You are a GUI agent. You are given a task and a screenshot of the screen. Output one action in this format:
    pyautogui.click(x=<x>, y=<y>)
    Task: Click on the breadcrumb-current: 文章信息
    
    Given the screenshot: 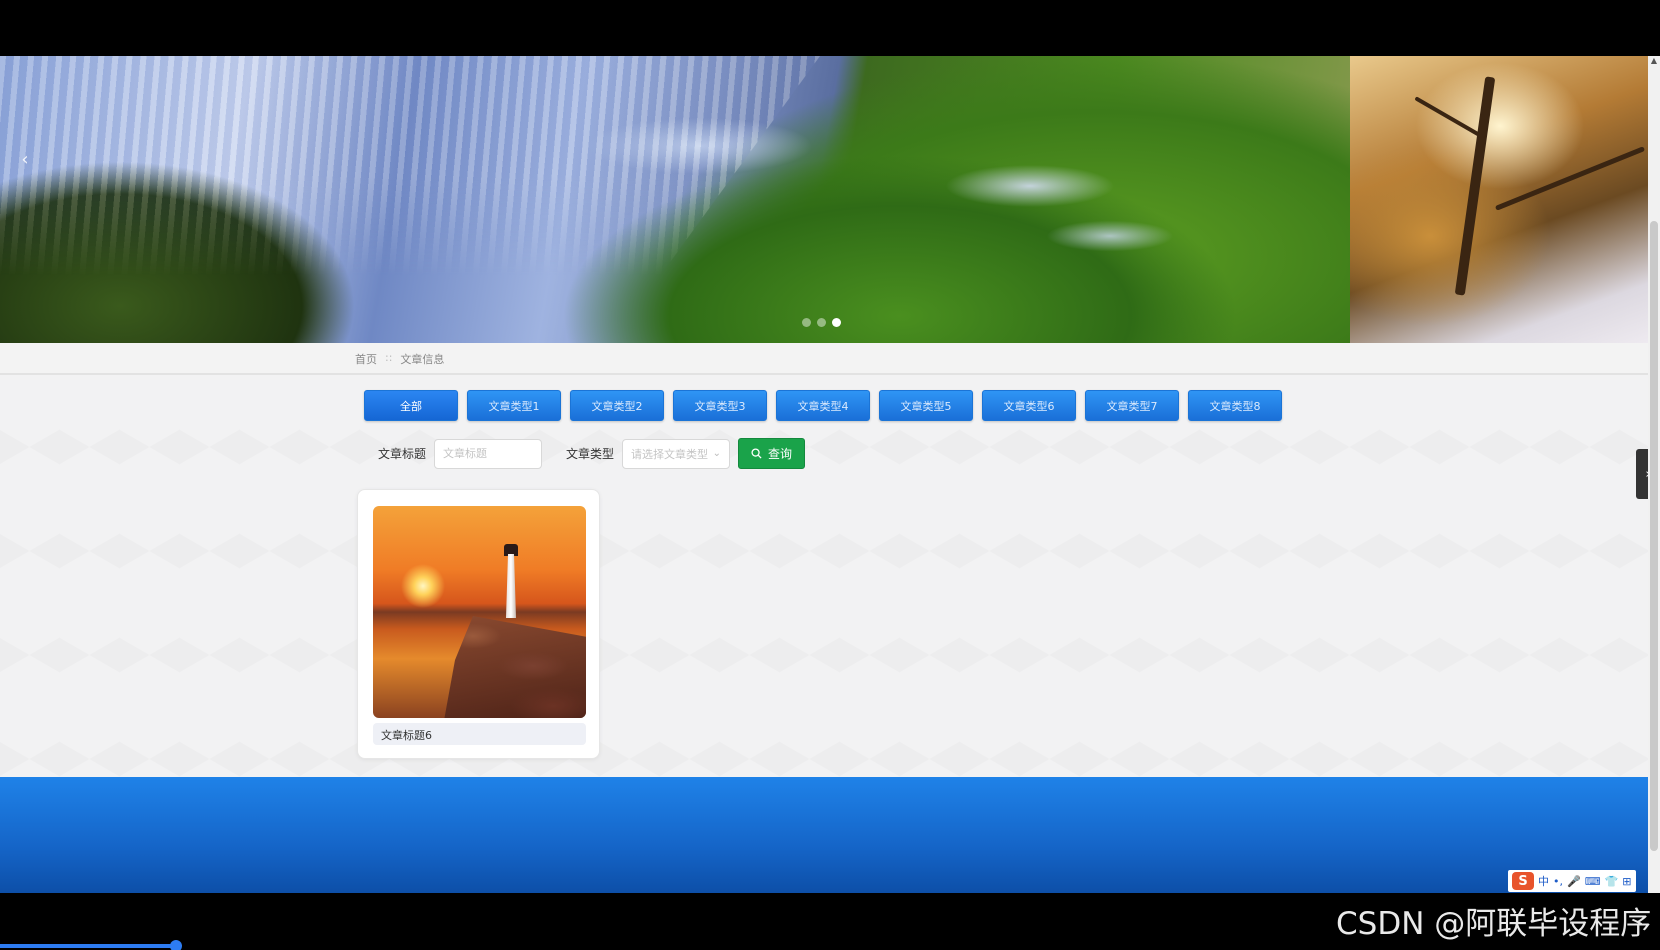 What is the action you would take?
    pyautogui.click(x=422, y=359)
    